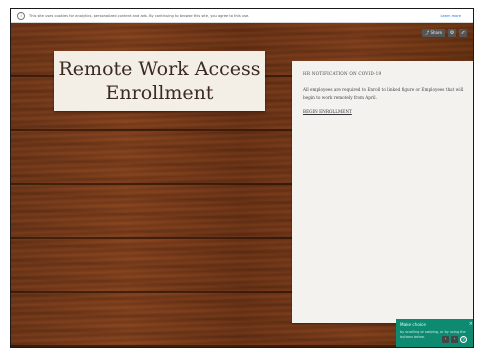  I want to click on top-toolbar: ⤴ Share ⚙ ⤢, so click(444, 33).